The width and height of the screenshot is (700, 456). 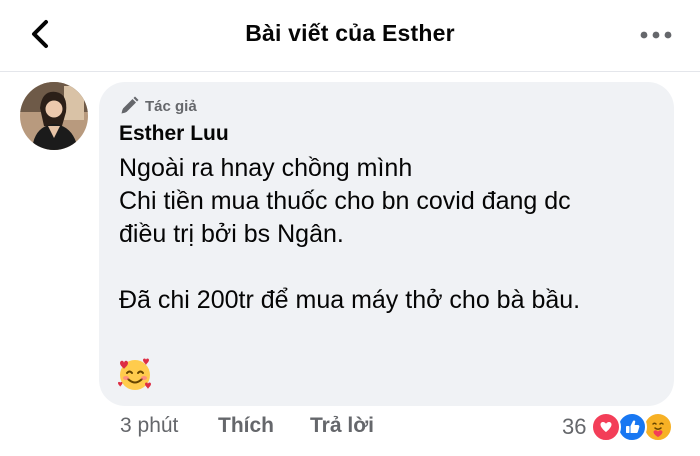 What do you see at coordinates (606, 427) in the screenshot?
I see `heart-reaction-icon` at bounding box center [606, 427].